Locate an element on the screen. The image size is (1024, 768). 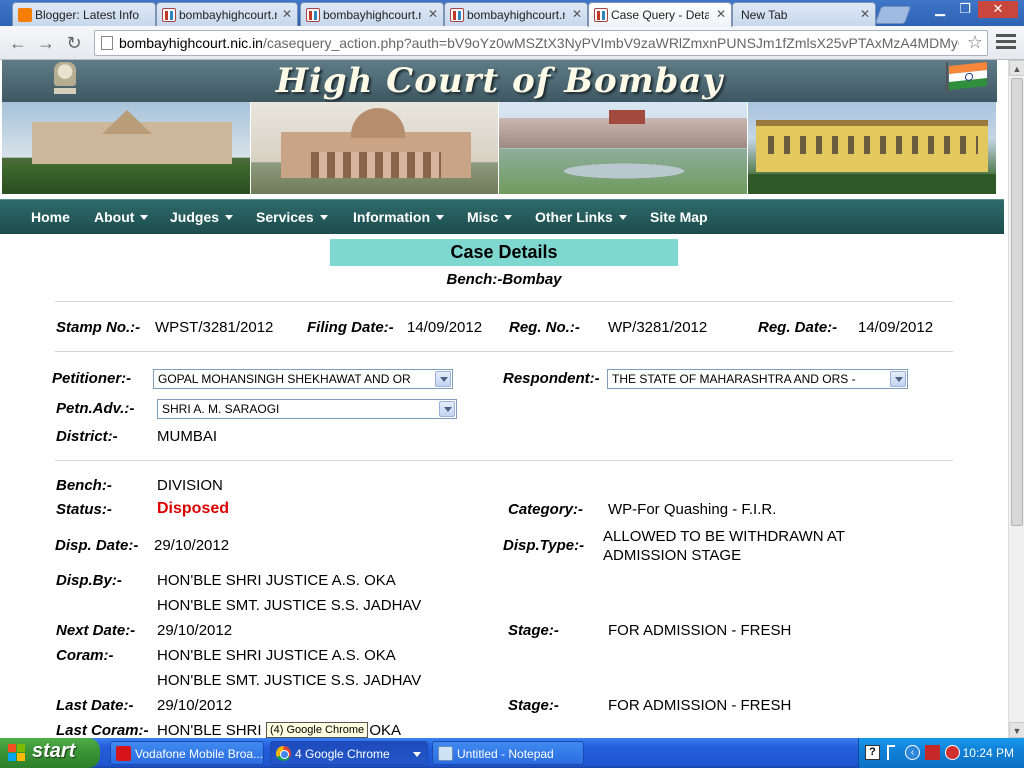
taskbar-button-notepad: Untitled - Notepad is located at coordinates (508, 753).